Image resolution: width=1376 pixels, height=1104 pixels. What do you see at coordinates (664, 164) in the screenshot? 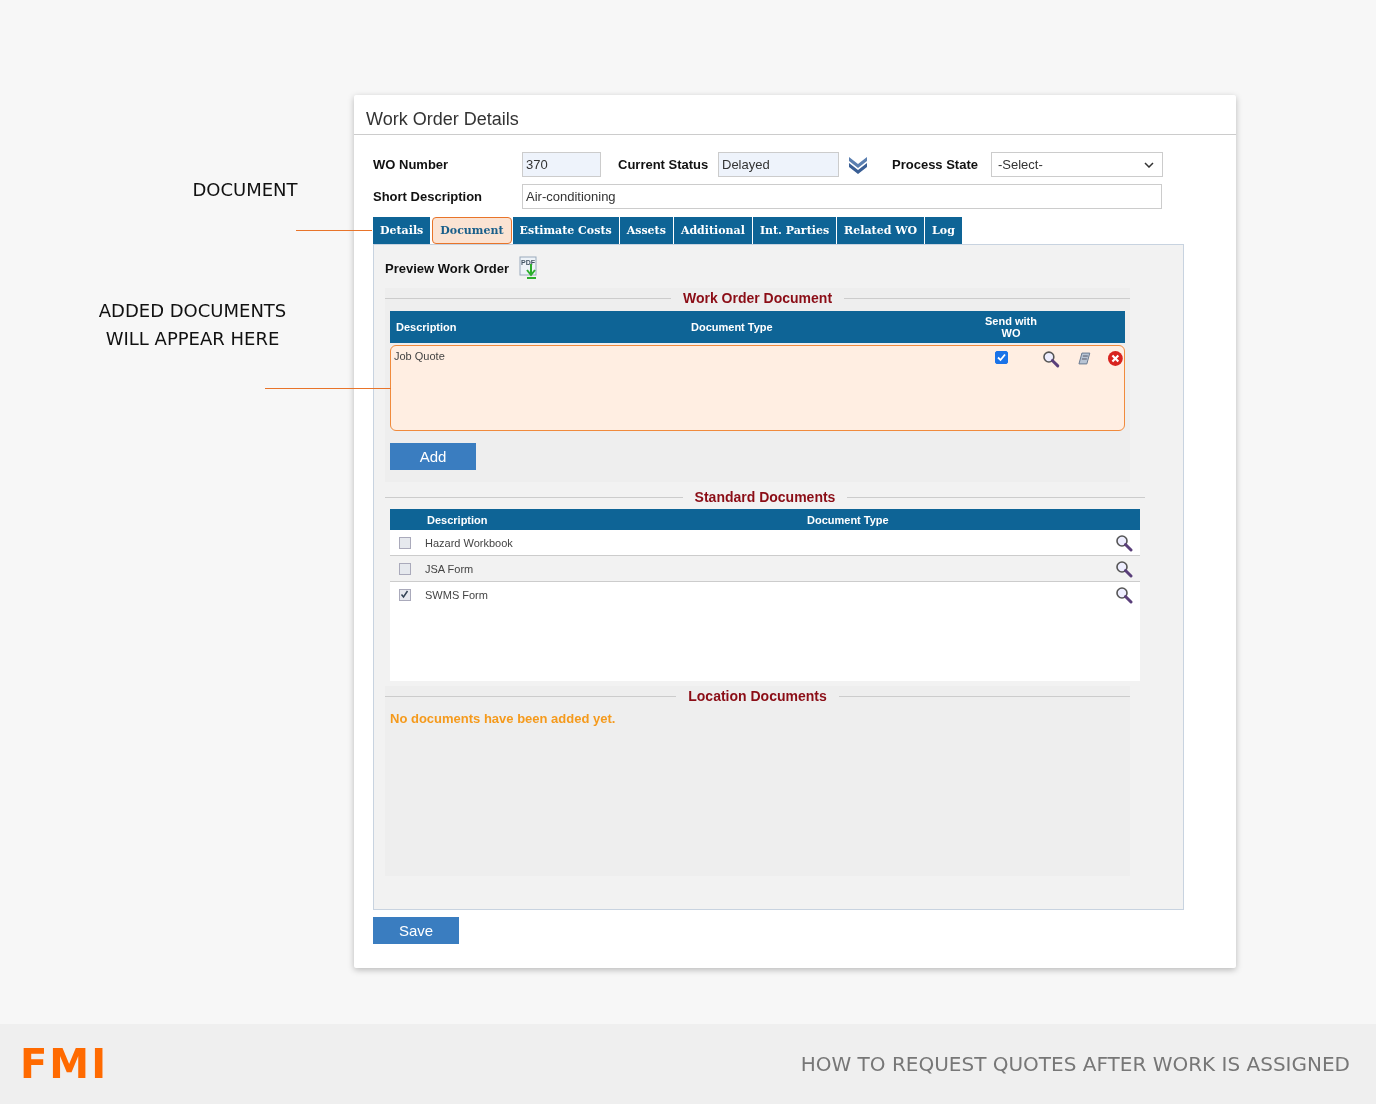
I see `field-label: Current Status` at bounding box center [664, 164].